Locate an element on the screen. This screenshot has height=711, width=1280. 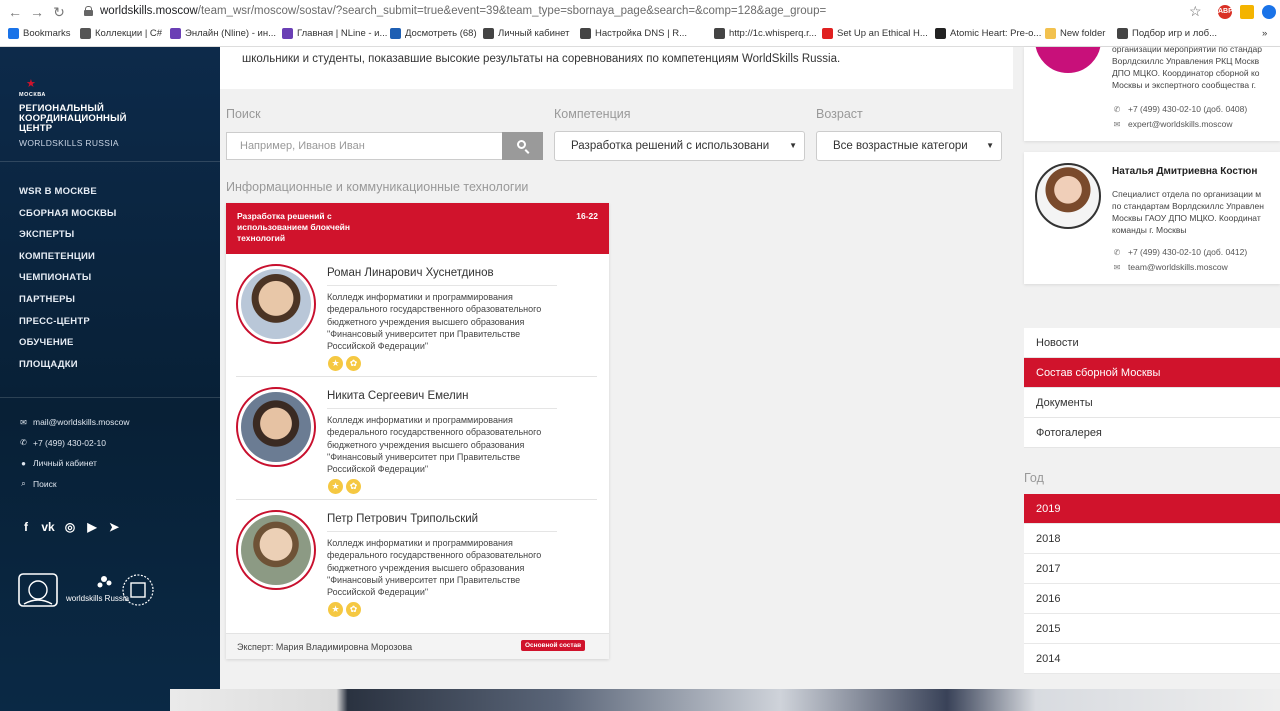
sidebar-item-venues: ПЛОЩАДКИ is located at coordinates (68, 370).